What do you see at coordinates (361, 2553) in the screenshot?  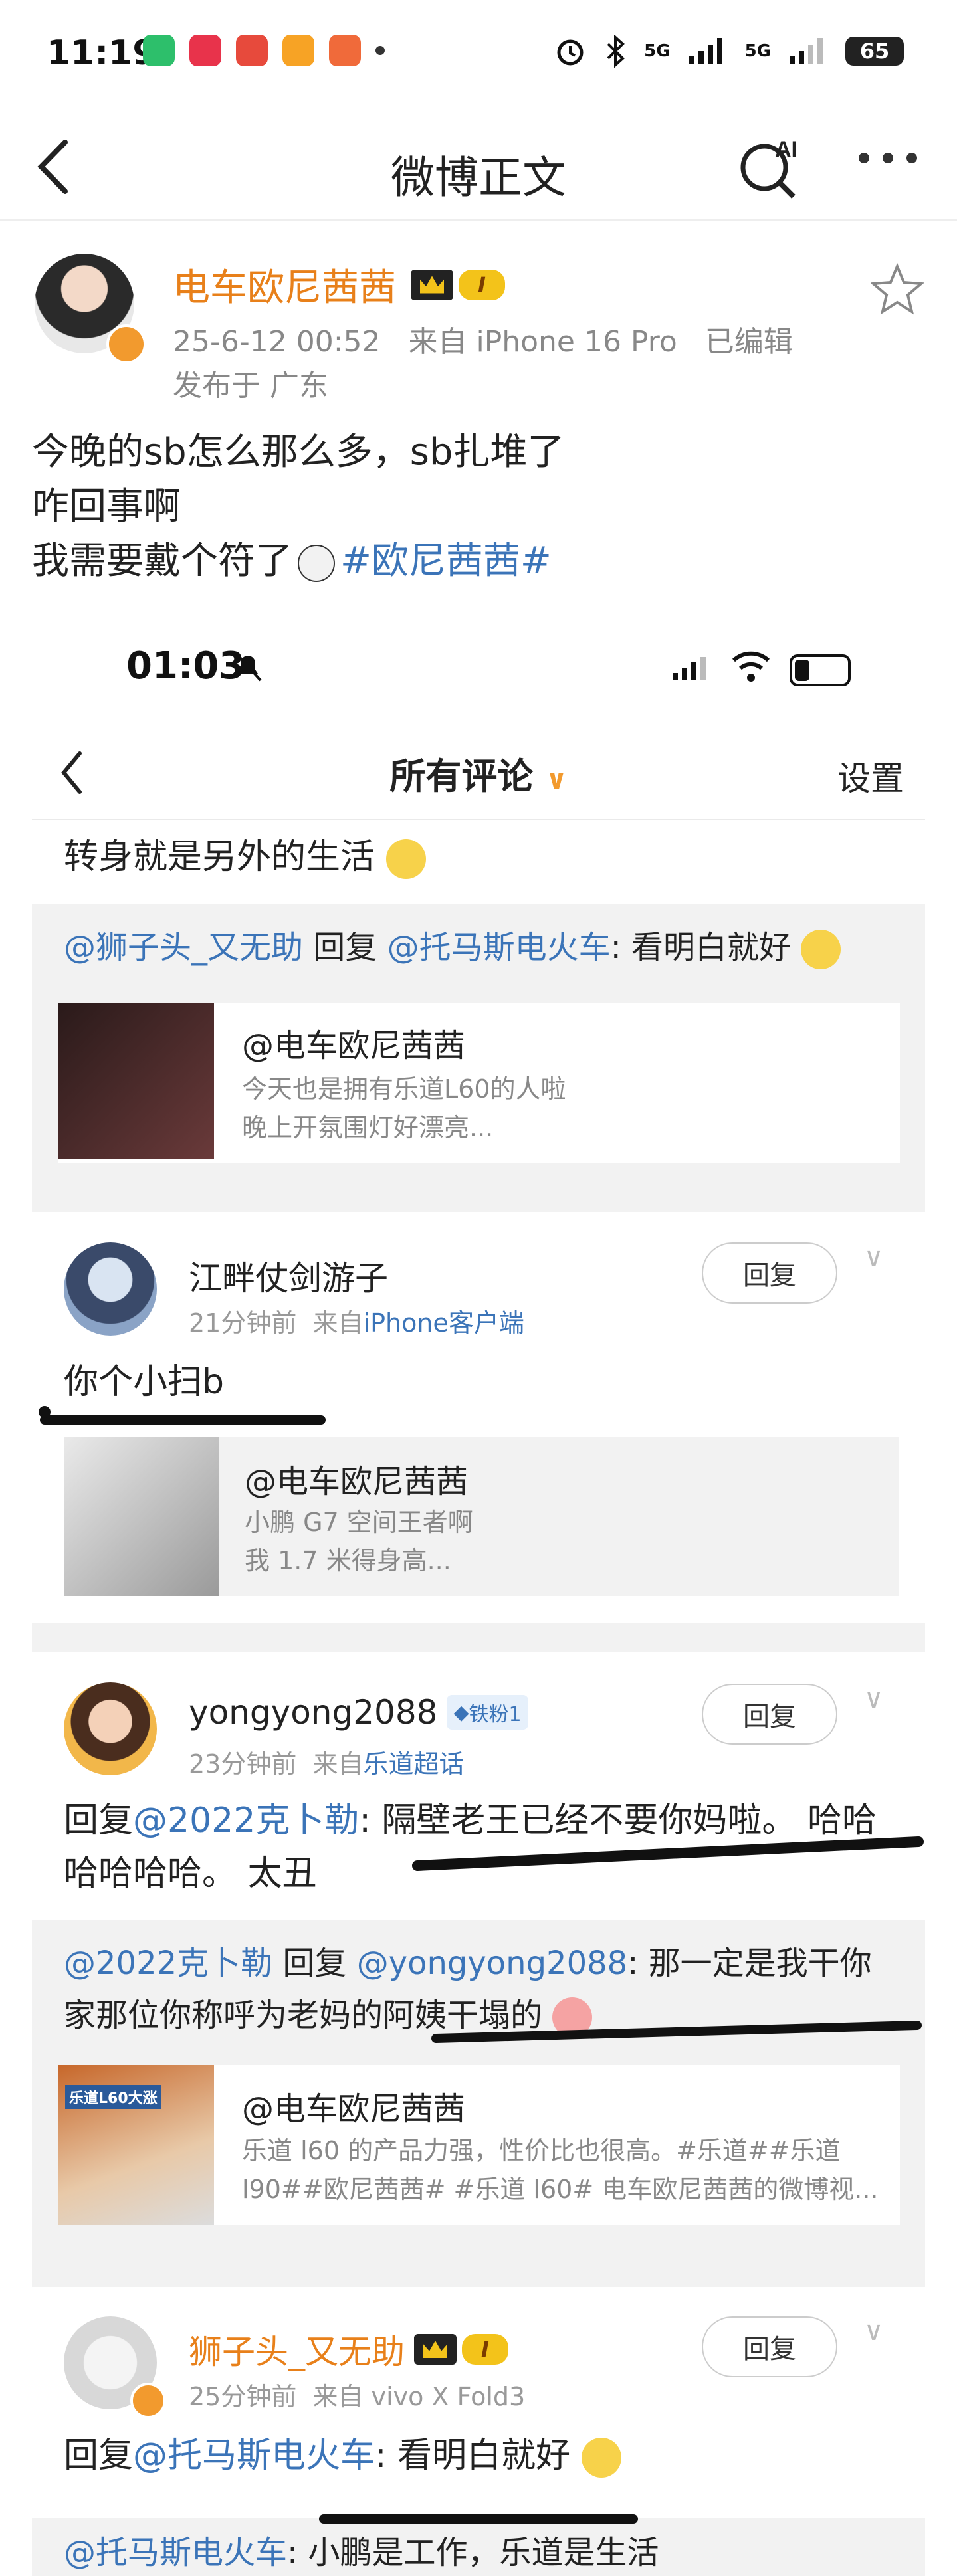 I see `quote-text-4: @托马斯电火车: 小鹏是工作，乐道是生活` at bounding box center [361, 2553].